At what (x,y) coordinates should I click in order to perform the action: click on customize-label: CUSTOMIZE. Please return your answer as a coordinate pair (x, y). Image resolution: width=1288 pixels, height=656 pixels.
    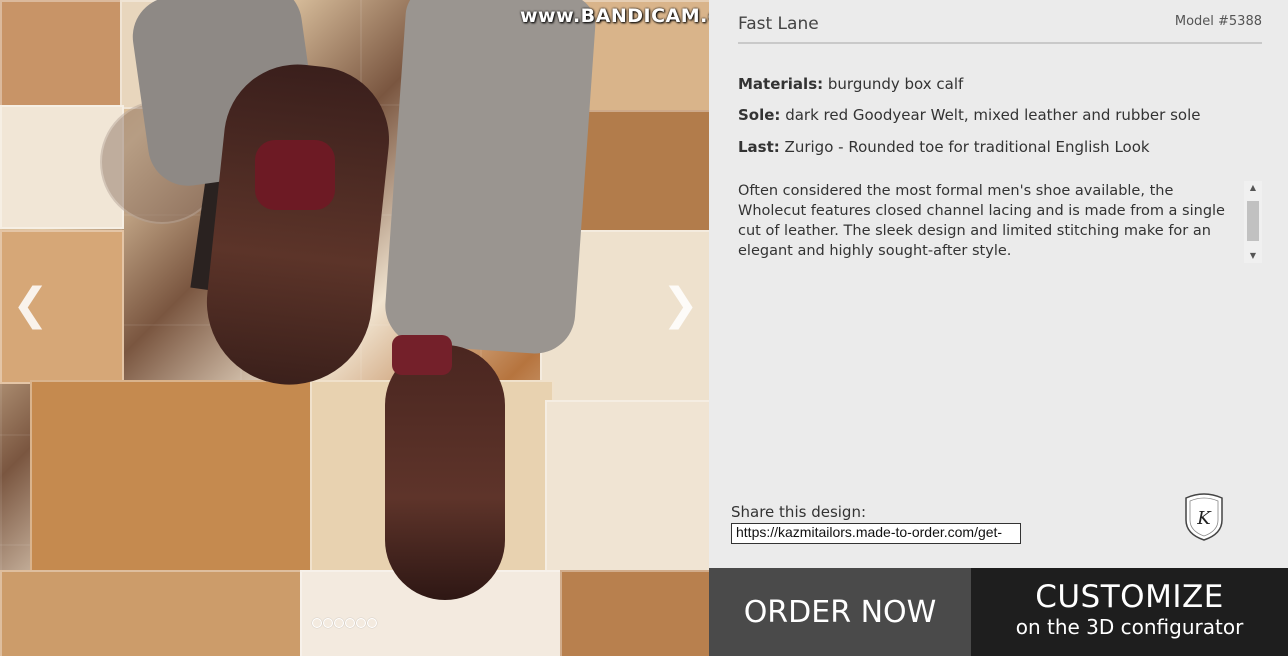
    Looking at the image, I should click on (1129, 597).